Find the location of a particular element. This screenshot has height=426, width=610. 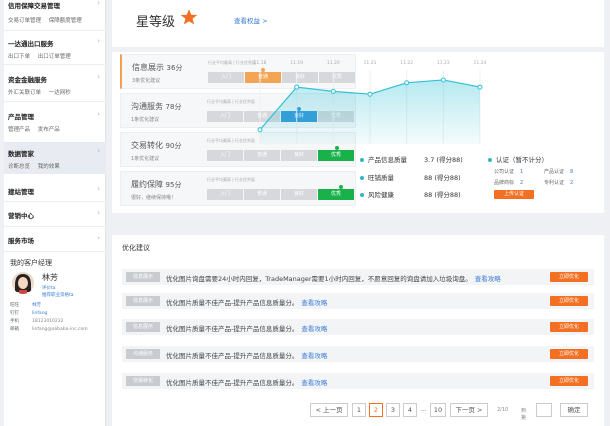

sidebar-link: 诊断总览 is located at coordinates (19, 167).